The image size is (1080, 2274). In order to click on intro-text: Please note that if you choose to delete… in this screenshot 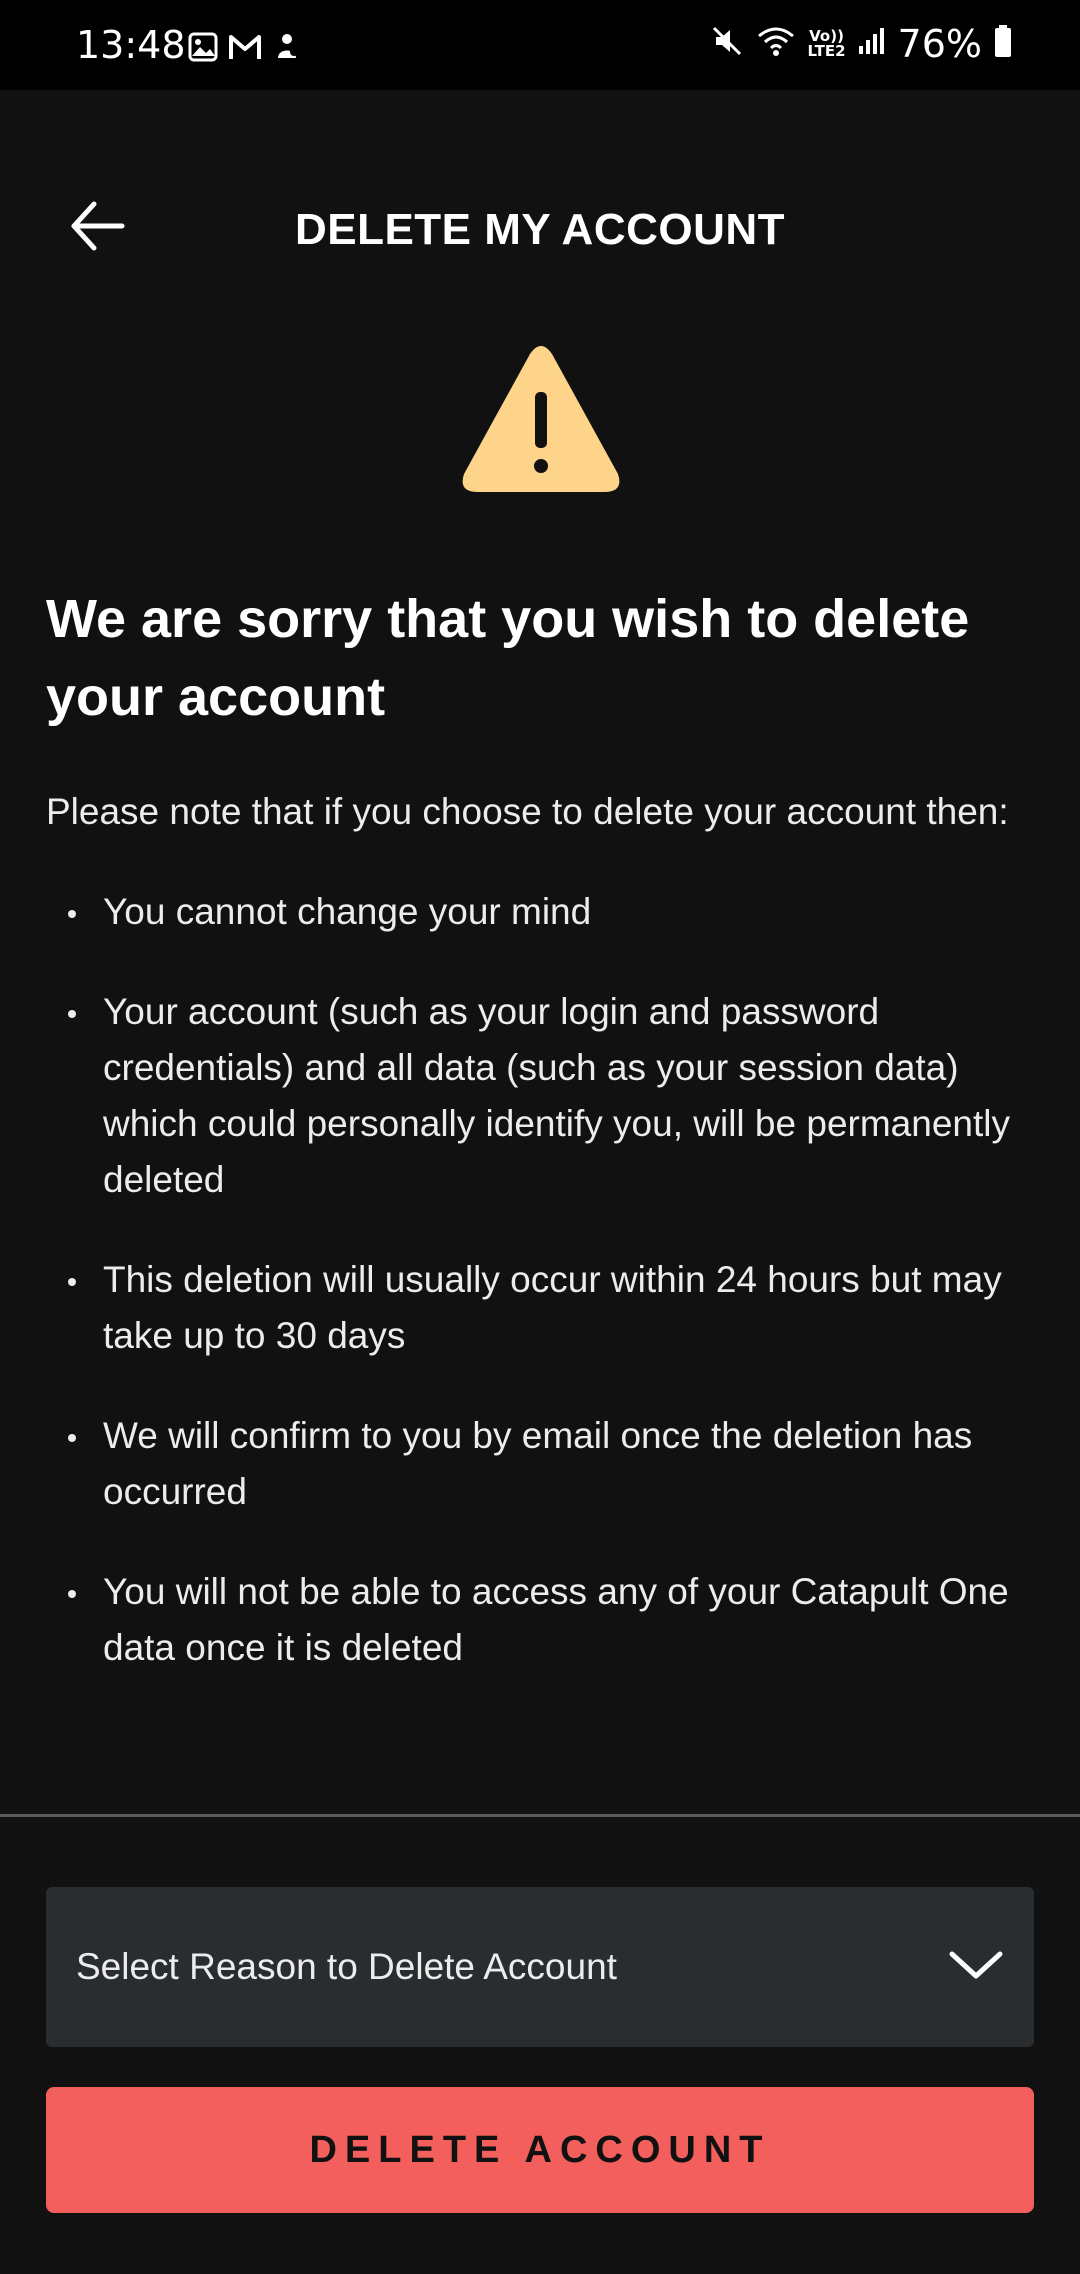, I will do `click(527, 811)`.